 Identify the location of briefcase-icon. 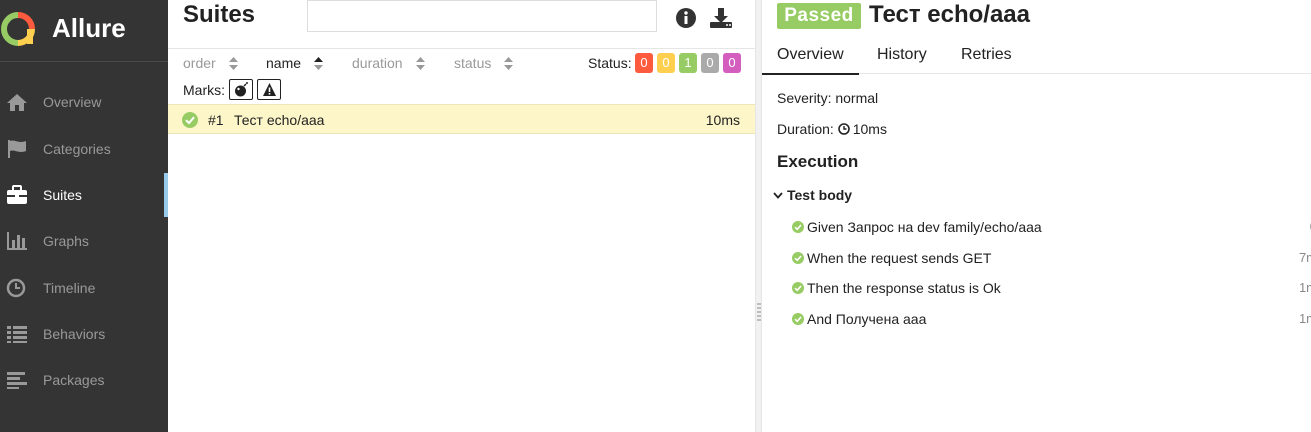
(17, 194).